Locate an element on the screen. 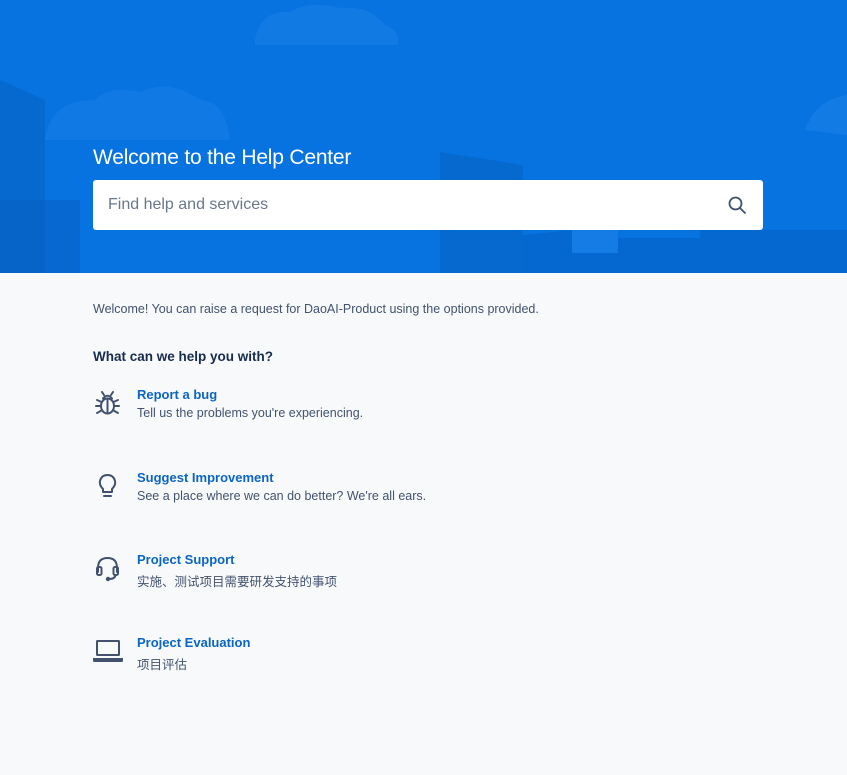 Image resolution: width=847 pixels, height=775 pixels. request-type-project-evaluation: Project Evaluation 项目评估 is located at coordinates (343, 657).